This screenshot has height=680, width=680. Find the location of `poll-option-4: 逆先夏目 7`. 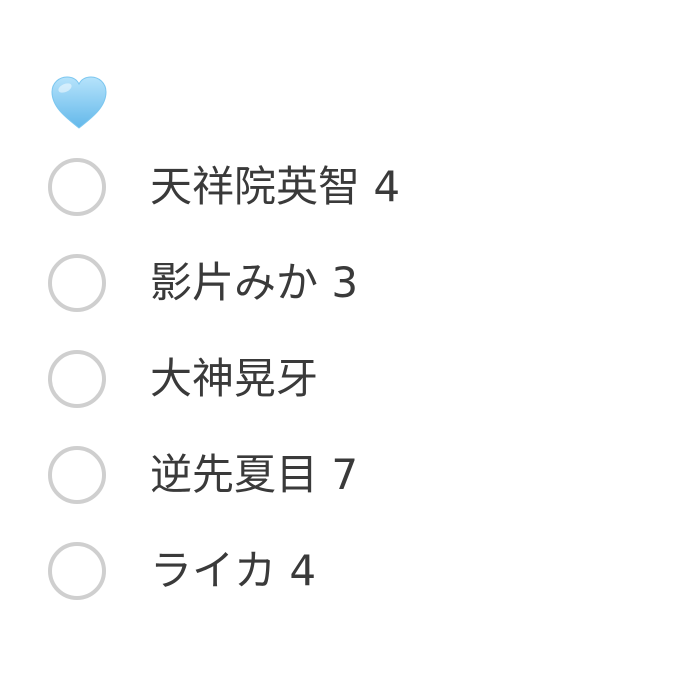

poll-option-4: 逆先夏目 7 is located at coordinates (348, 475).